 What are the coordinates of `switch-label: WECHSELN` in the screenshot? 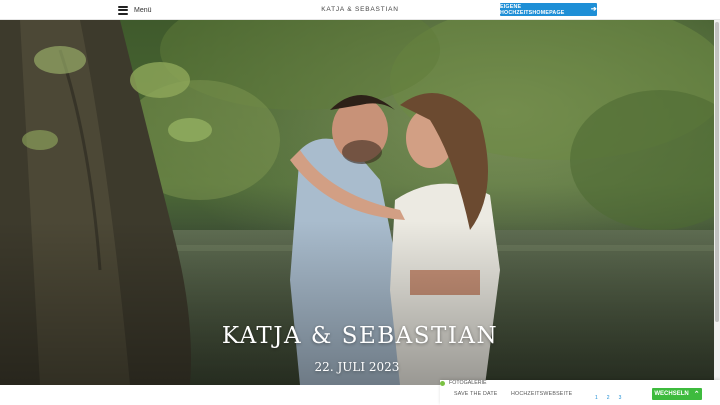 It's located at (671, 394).